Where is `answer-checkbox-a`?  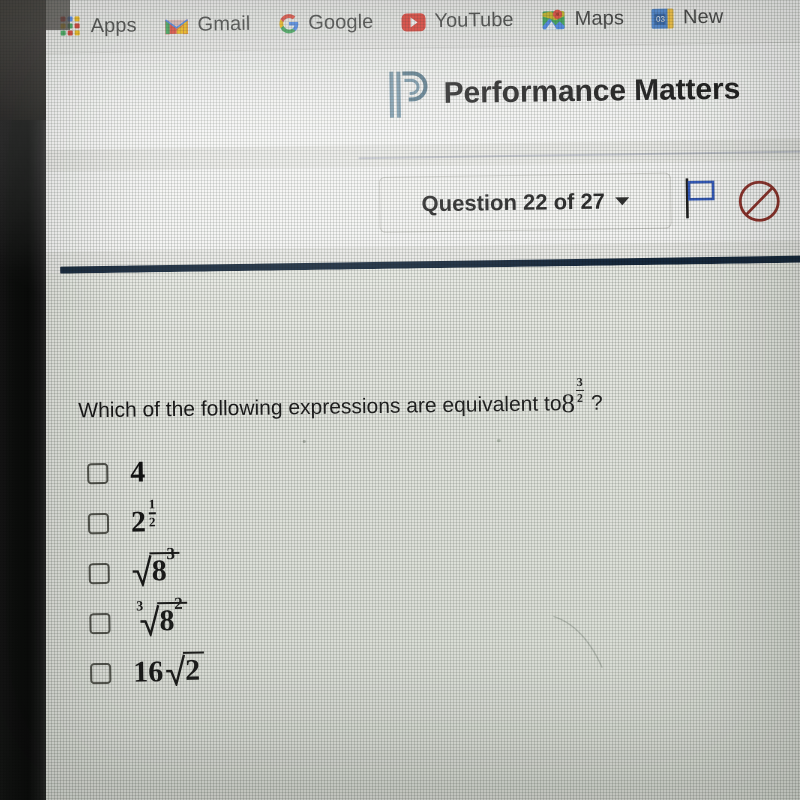
answer-checkbox-a is located at coordinates (98, 473).